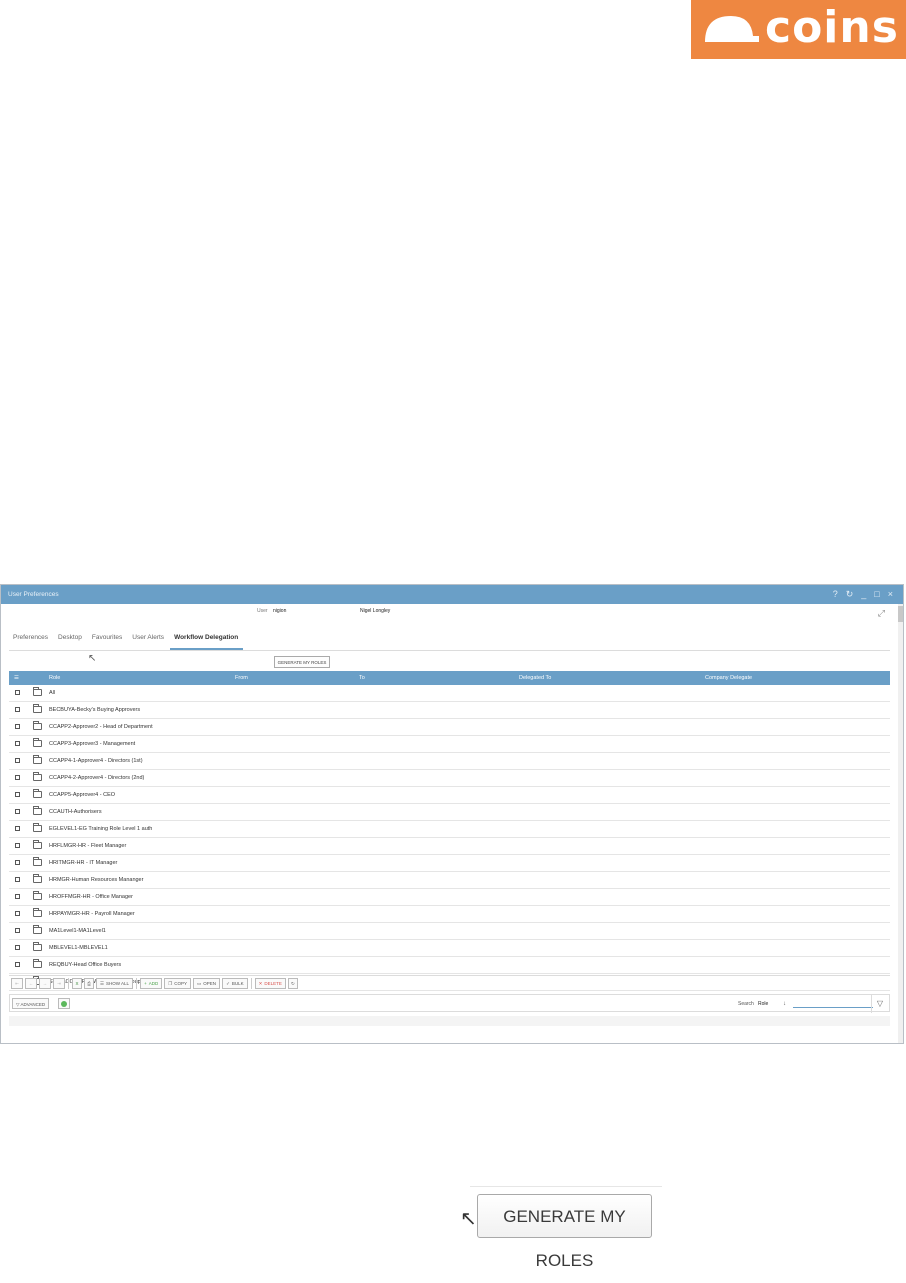 The image size is (906, 1283). What do you see at coordinates (449, 761) in the screenshot?
I see `table-row: CCAPP4-1-Approver4 - Directors (1st)` at bounding box center [449, 761].